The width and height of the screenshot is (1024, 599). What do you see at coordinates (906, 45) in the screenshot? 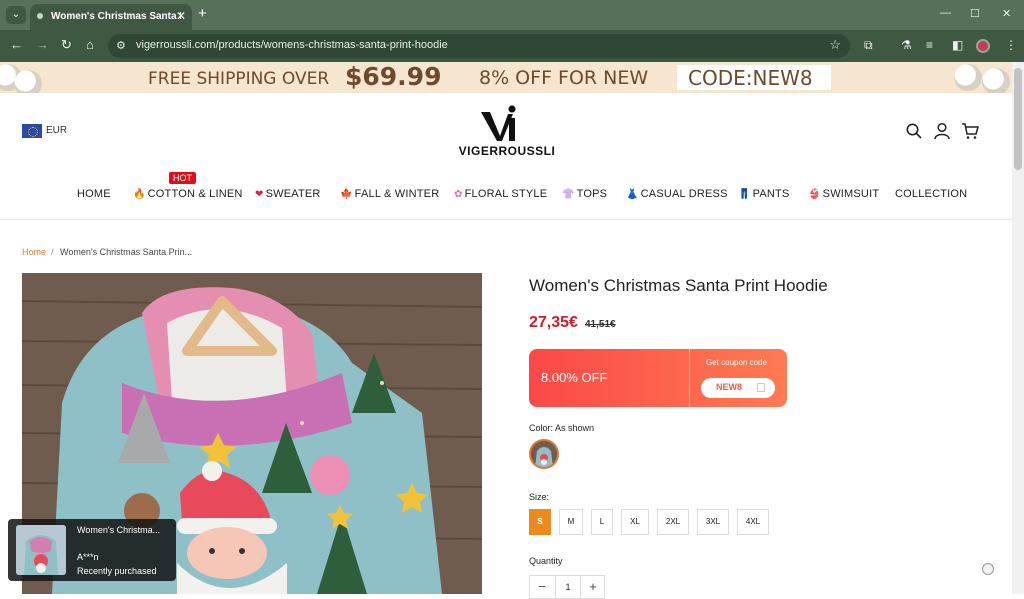
I see `labs-icon: ⚗` at bounding box center [906, 45].